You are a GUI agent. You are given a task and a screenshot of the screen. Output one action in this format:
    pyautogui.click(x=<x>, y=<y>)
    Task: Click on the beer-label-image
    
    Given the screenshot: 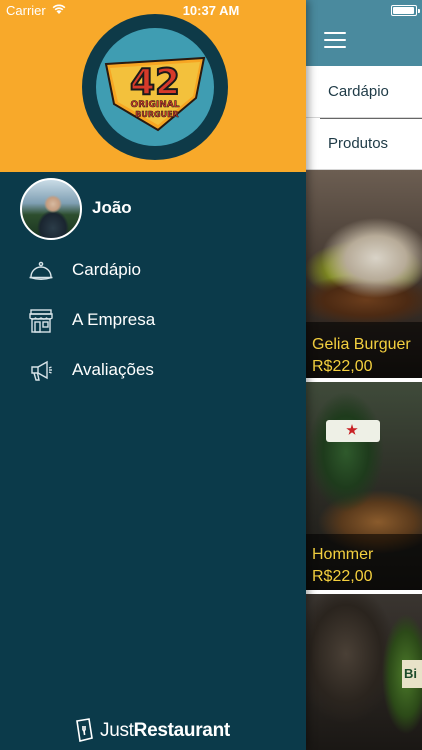 What is the action you would take?
    pyautogui.click(x=353, y=431)
    